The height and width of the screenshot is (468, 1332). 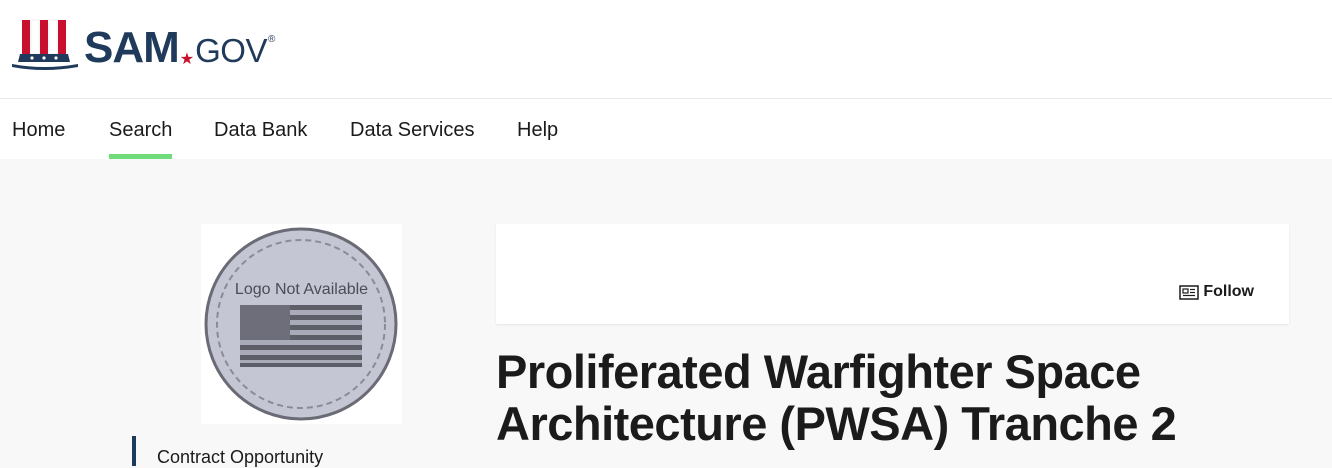 What do you see at coordinates (412, 129) in the screenshot?
I see `nav-item-data-services: Data Services` at bounding box center [412, 129].